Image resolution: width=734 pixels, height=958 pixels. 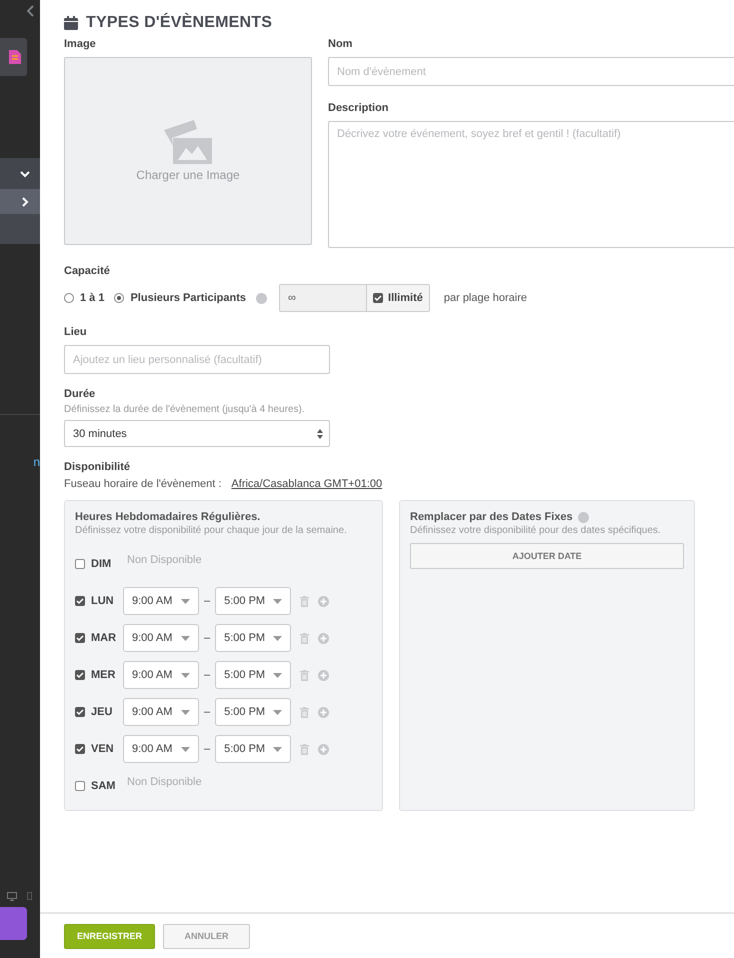 I want to click on panel-subtitle: Définissez votre disponibilité pour chaque jour de la semaine., so click(x=211, y=530).